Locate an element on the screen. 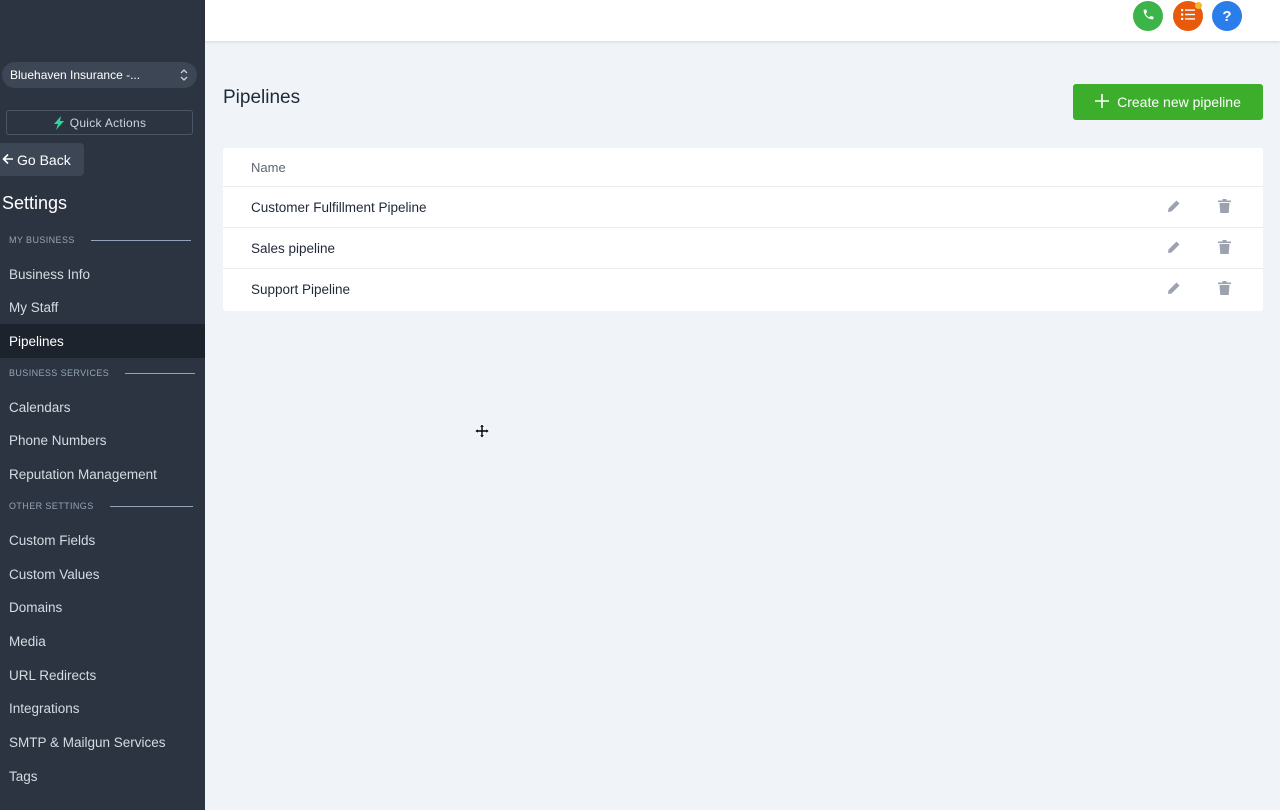 The height and width of the screenshot is (810, 1280). sidebar-item-reputation-management: Reputation Management is located at coordinates (102, 474).